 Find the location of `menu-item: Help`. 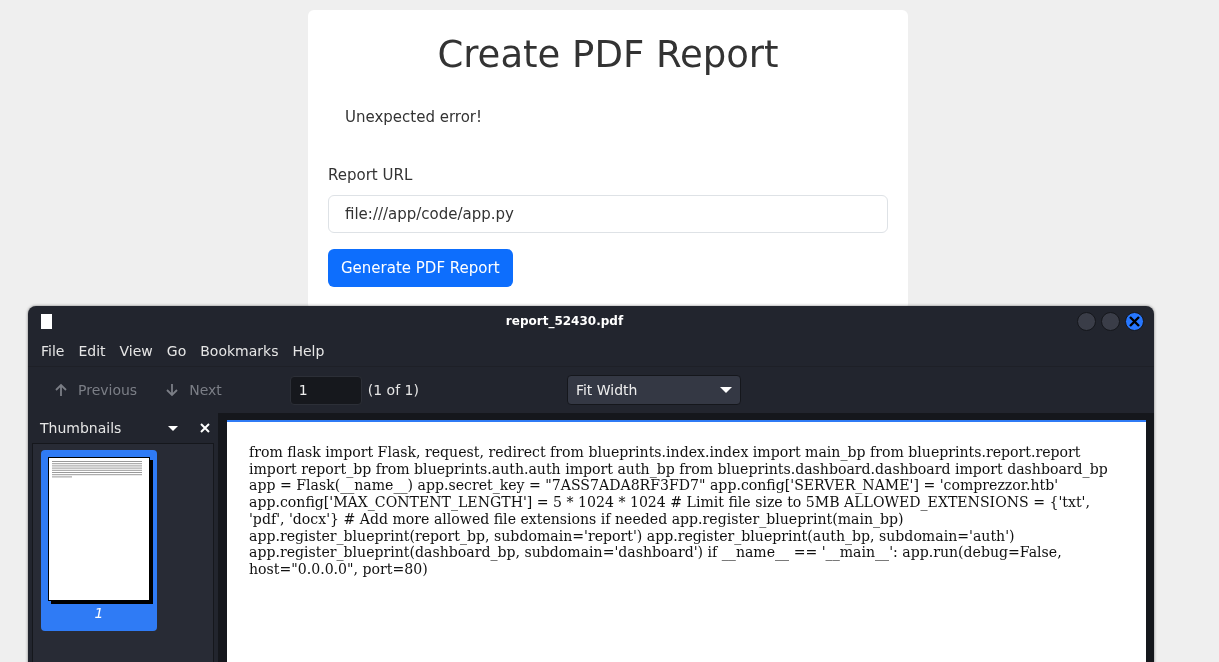

menu-item: Help is located at coordinates (308, 351).